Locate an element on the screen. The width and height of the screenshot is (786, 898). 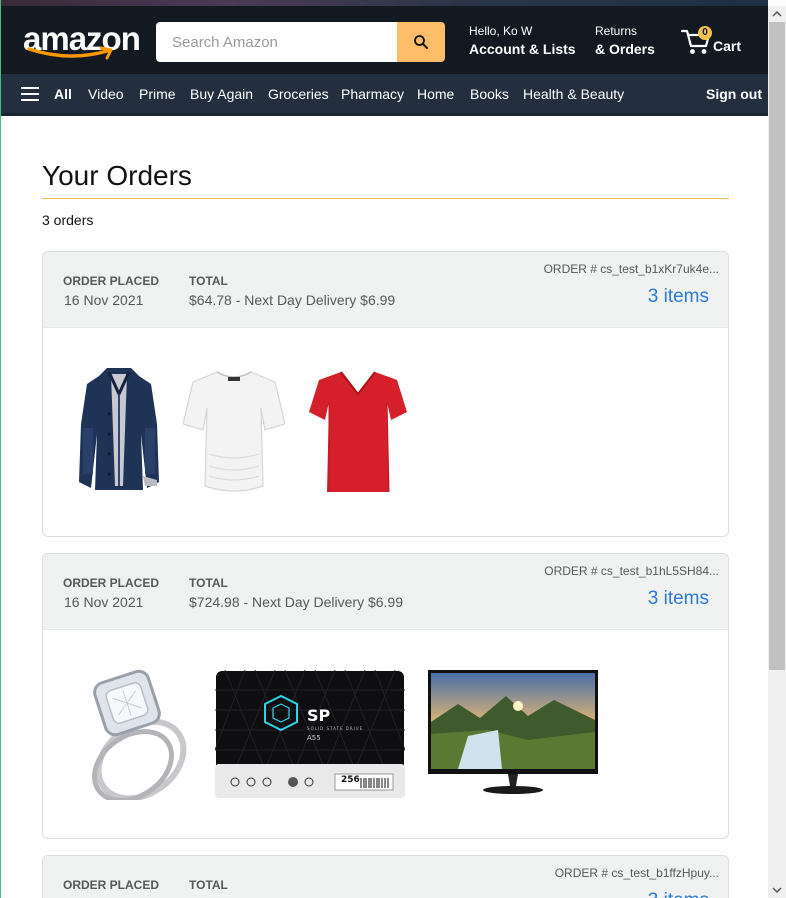
order-total: $724.98 - Next Day Delivery $6.99 is located at coordinates (296, 602).